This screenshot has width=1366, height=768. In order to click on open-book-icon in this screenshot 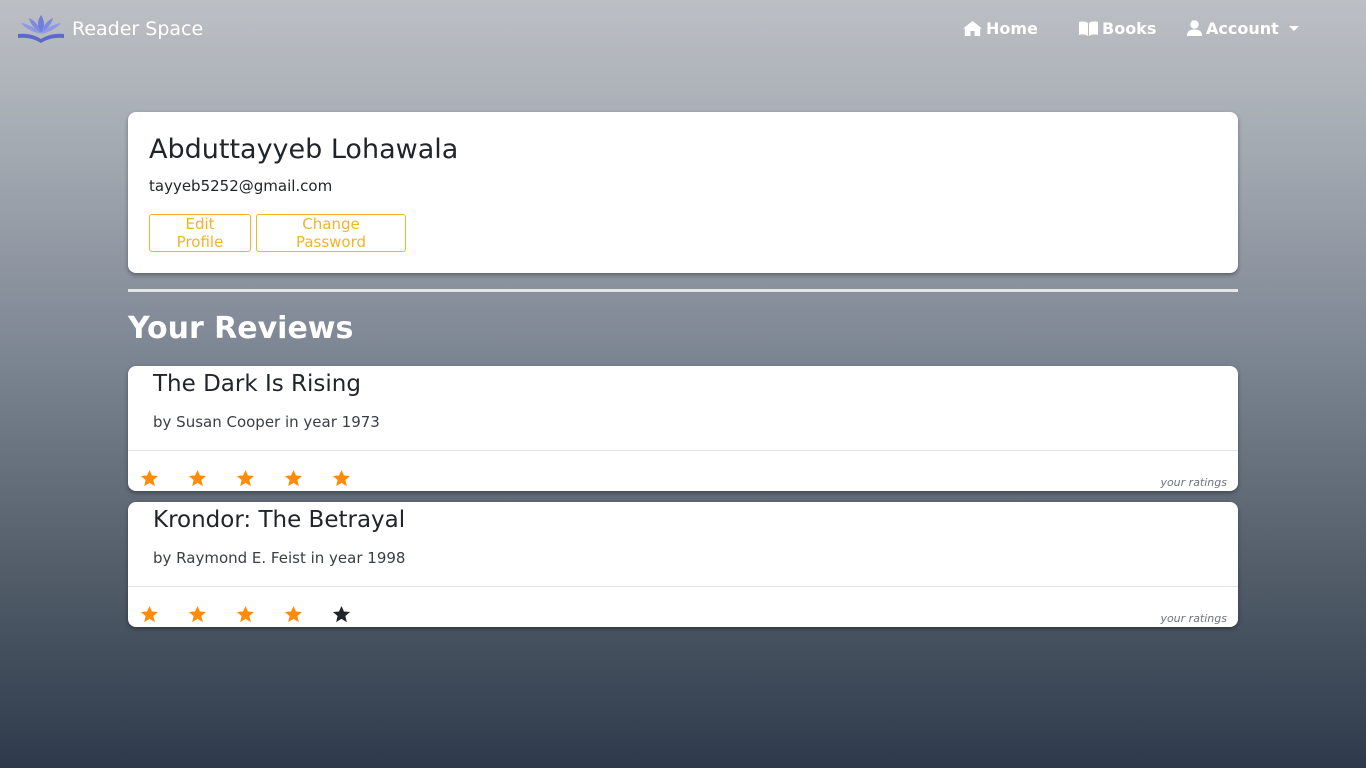, I will do `click(1088, 28)`.